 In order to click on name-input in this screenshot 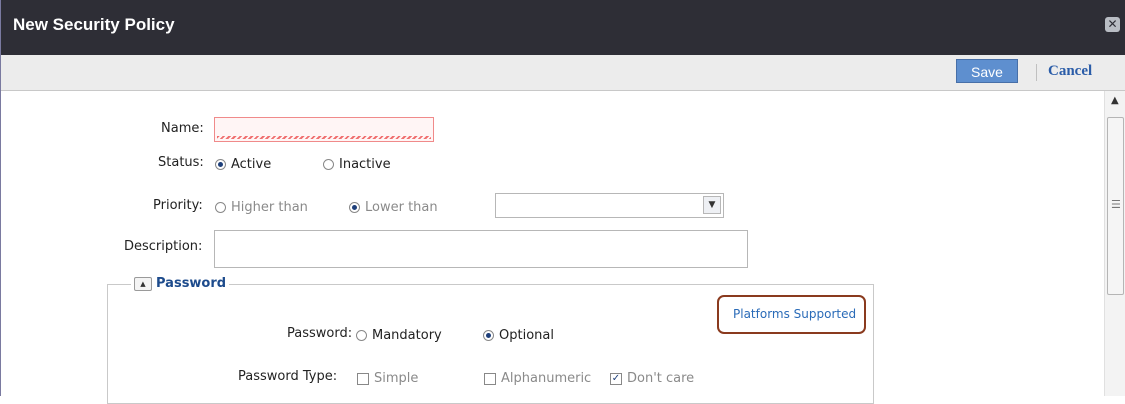, I will do `click(324, 129)`.